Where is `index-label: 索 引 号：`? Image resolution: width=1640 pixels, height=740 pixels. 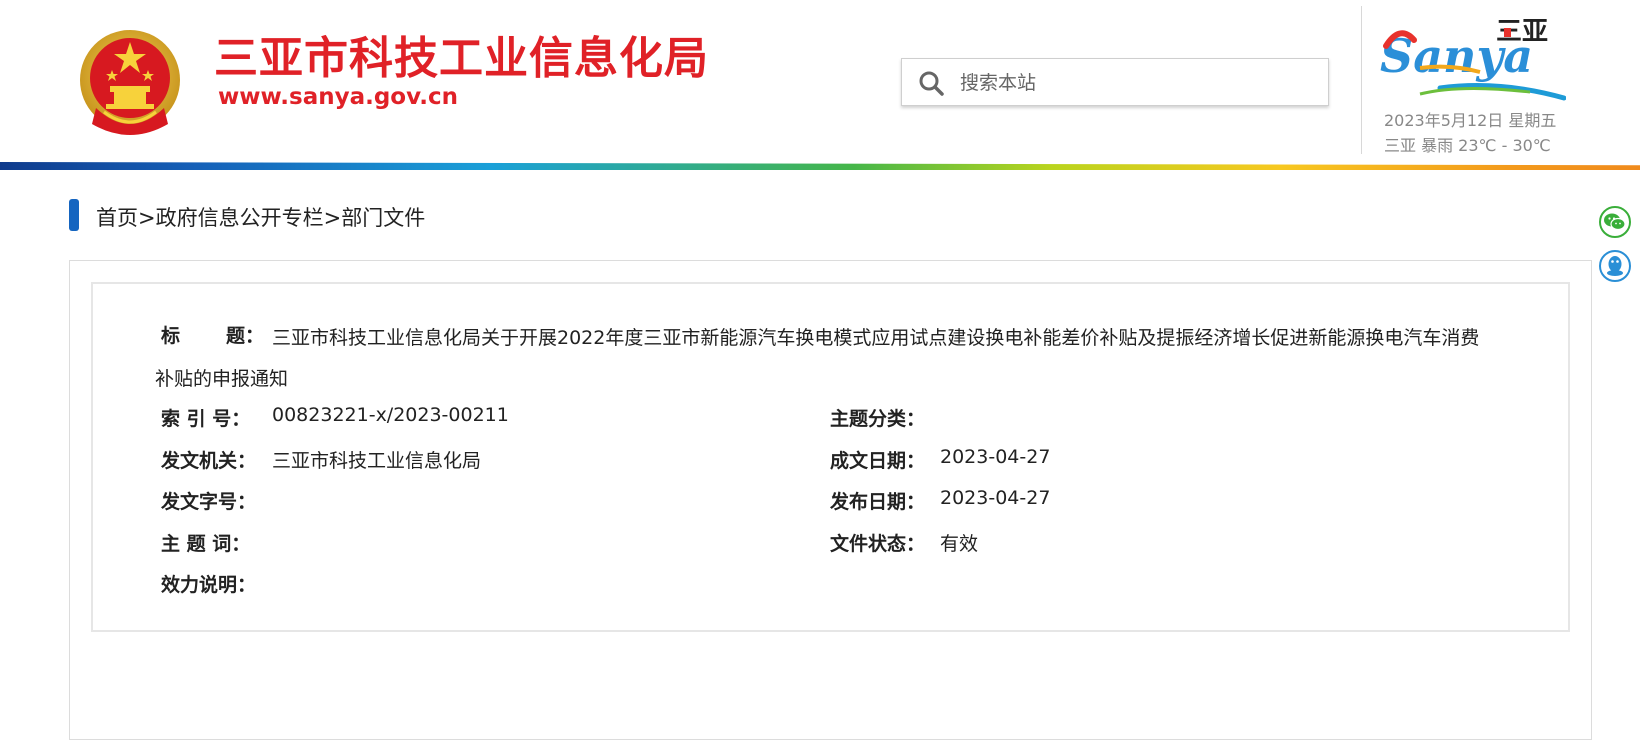
index-label: 索 引 号： is located at coordinates (206, 419).